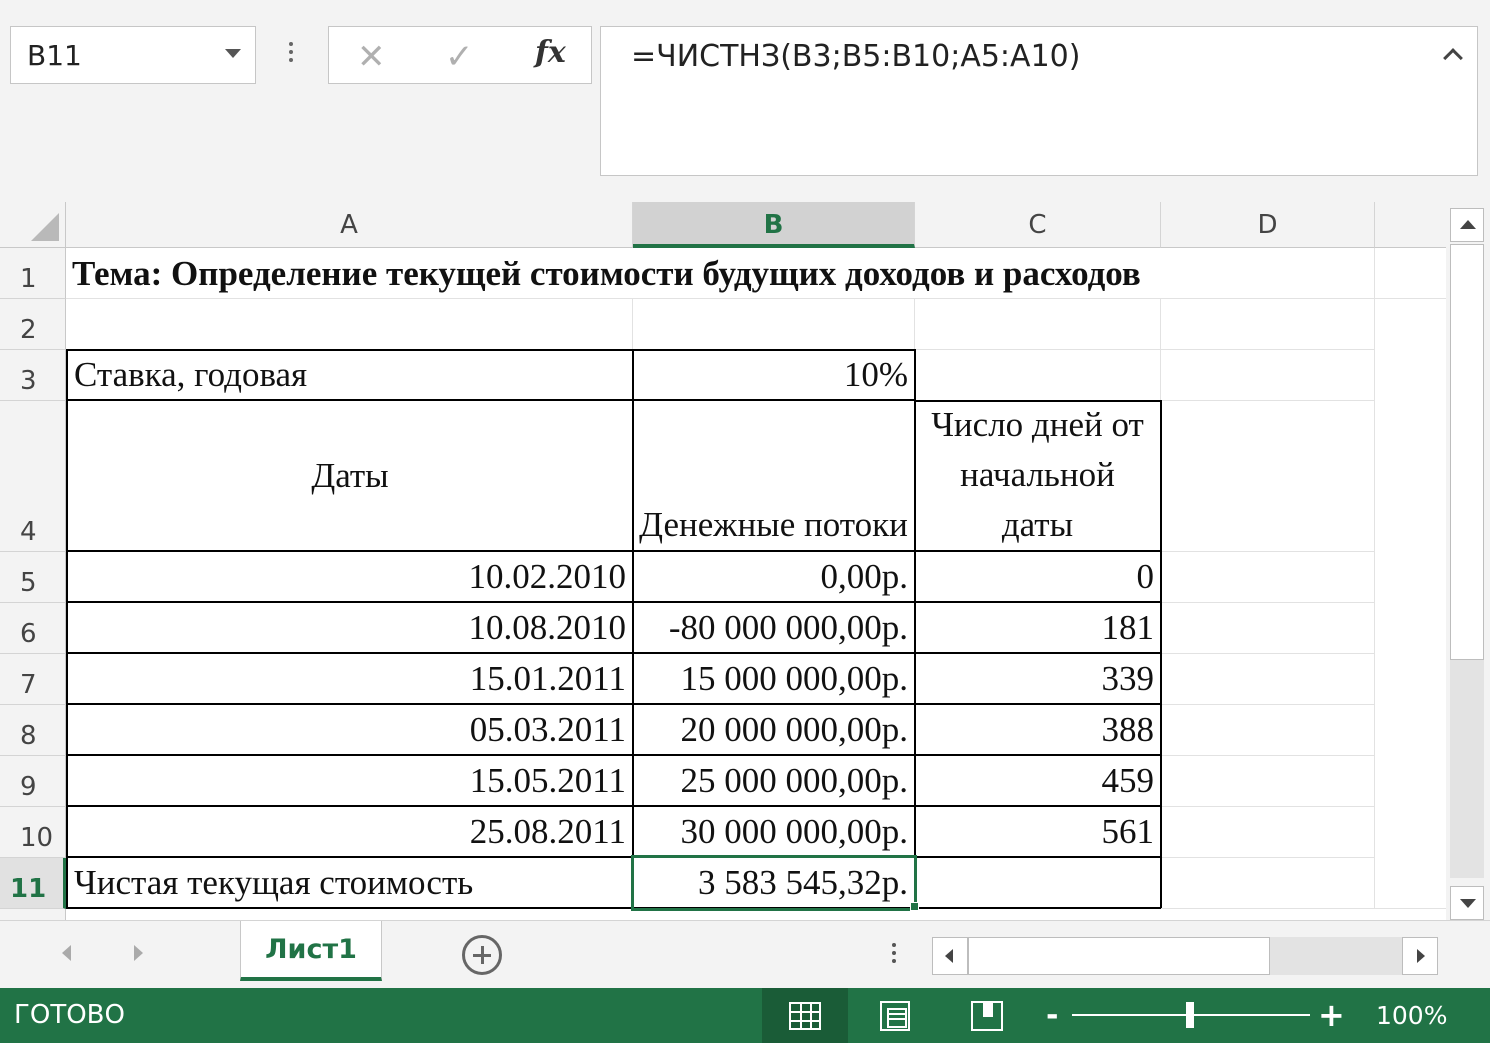  I want to click on row-header-11: 11, so click(33, 883).